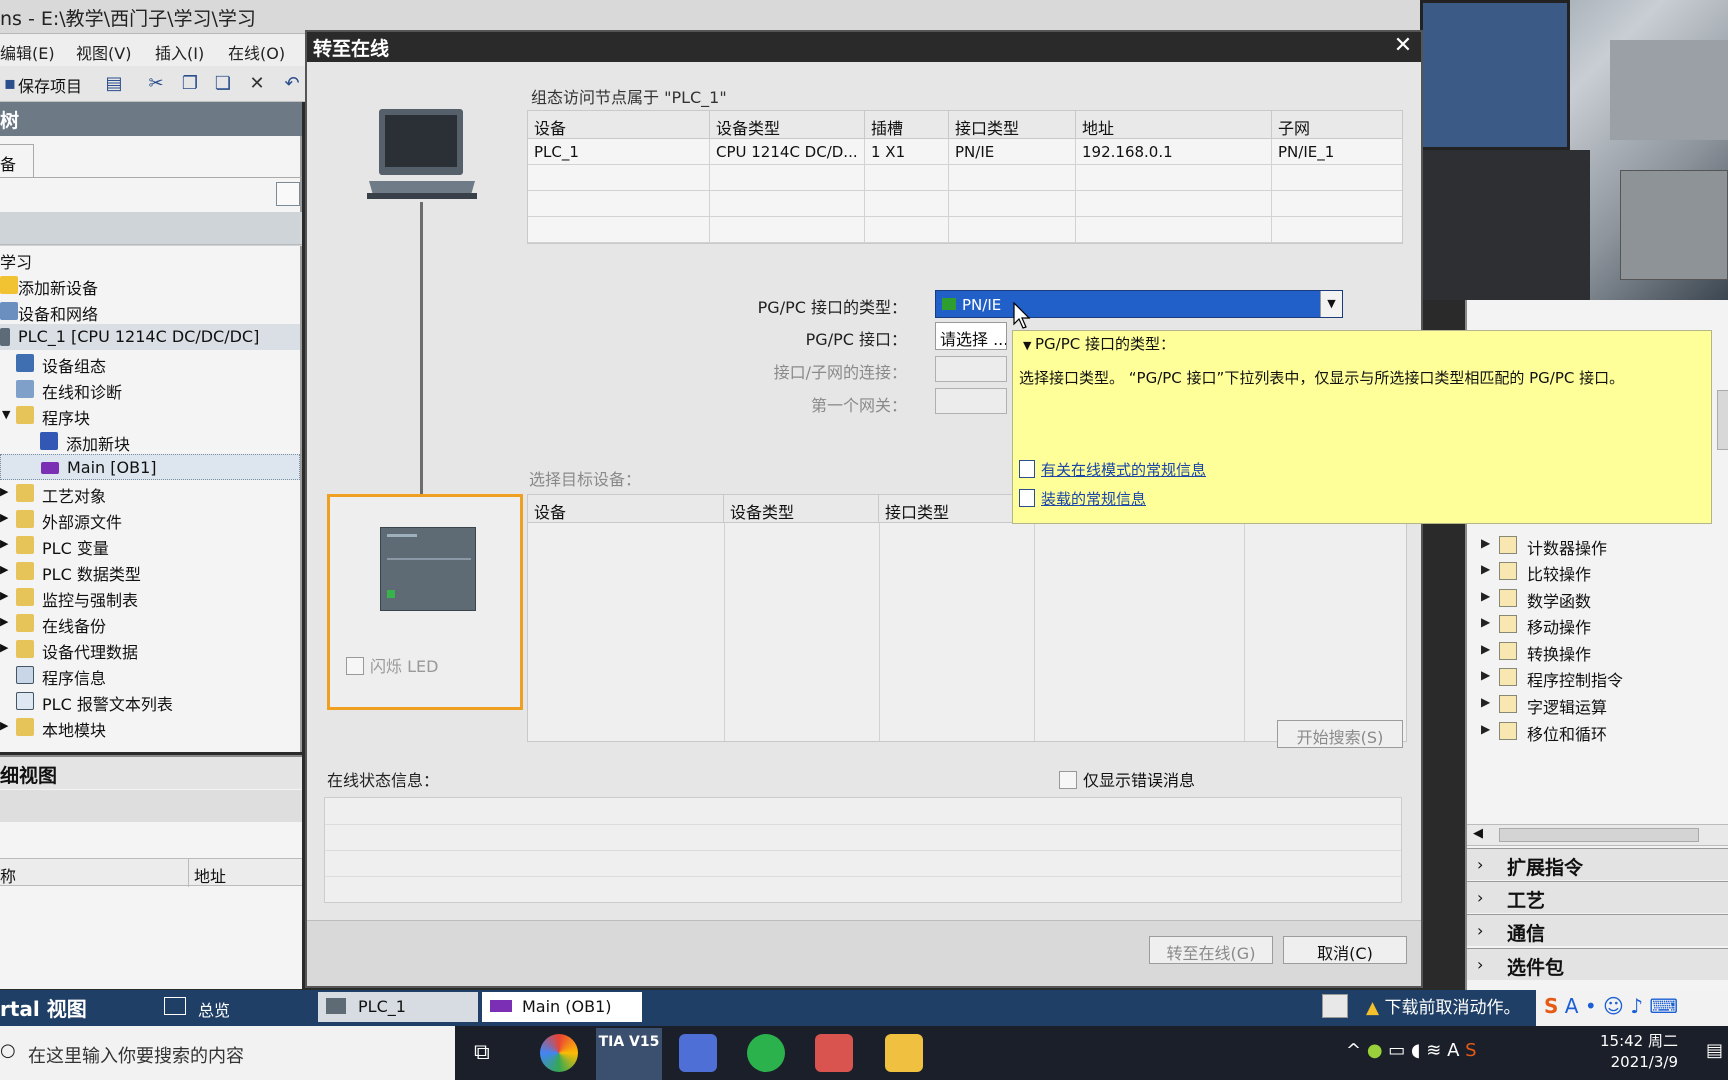 Image resolution: width=1728 pixels, height=1080 pixels. I want to click on volume-icon: ◖, so click(1415, 1050).